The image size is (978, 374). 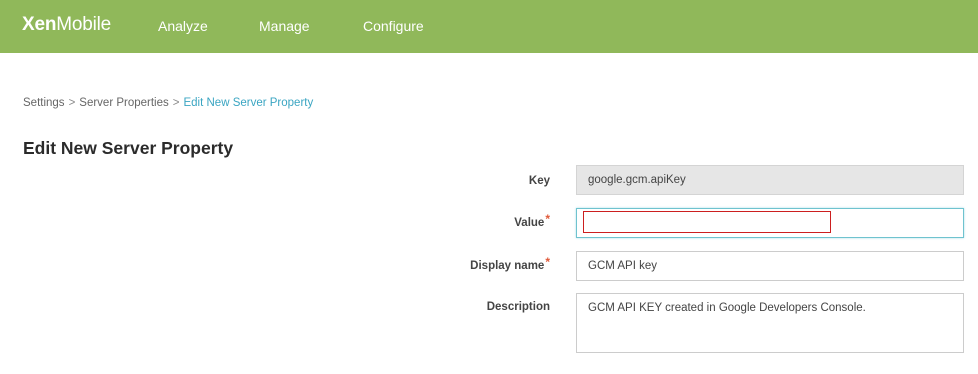 What do you see at coordinates (770, 223) in the screenshot?
I see `value-field` at bounding box center [770, 223].